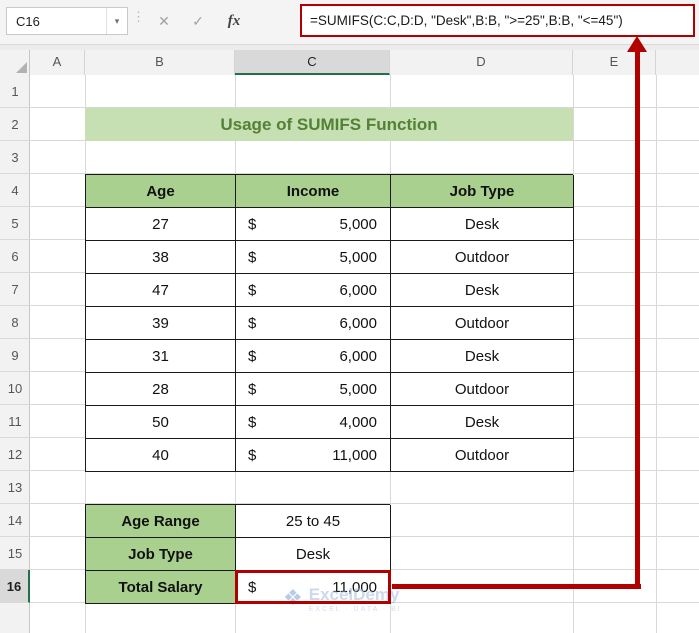 The image size is (699, 633). Describe the element at coordinates (354, 587) in the screenshot. I see `total-amount: 11,000` at that location.